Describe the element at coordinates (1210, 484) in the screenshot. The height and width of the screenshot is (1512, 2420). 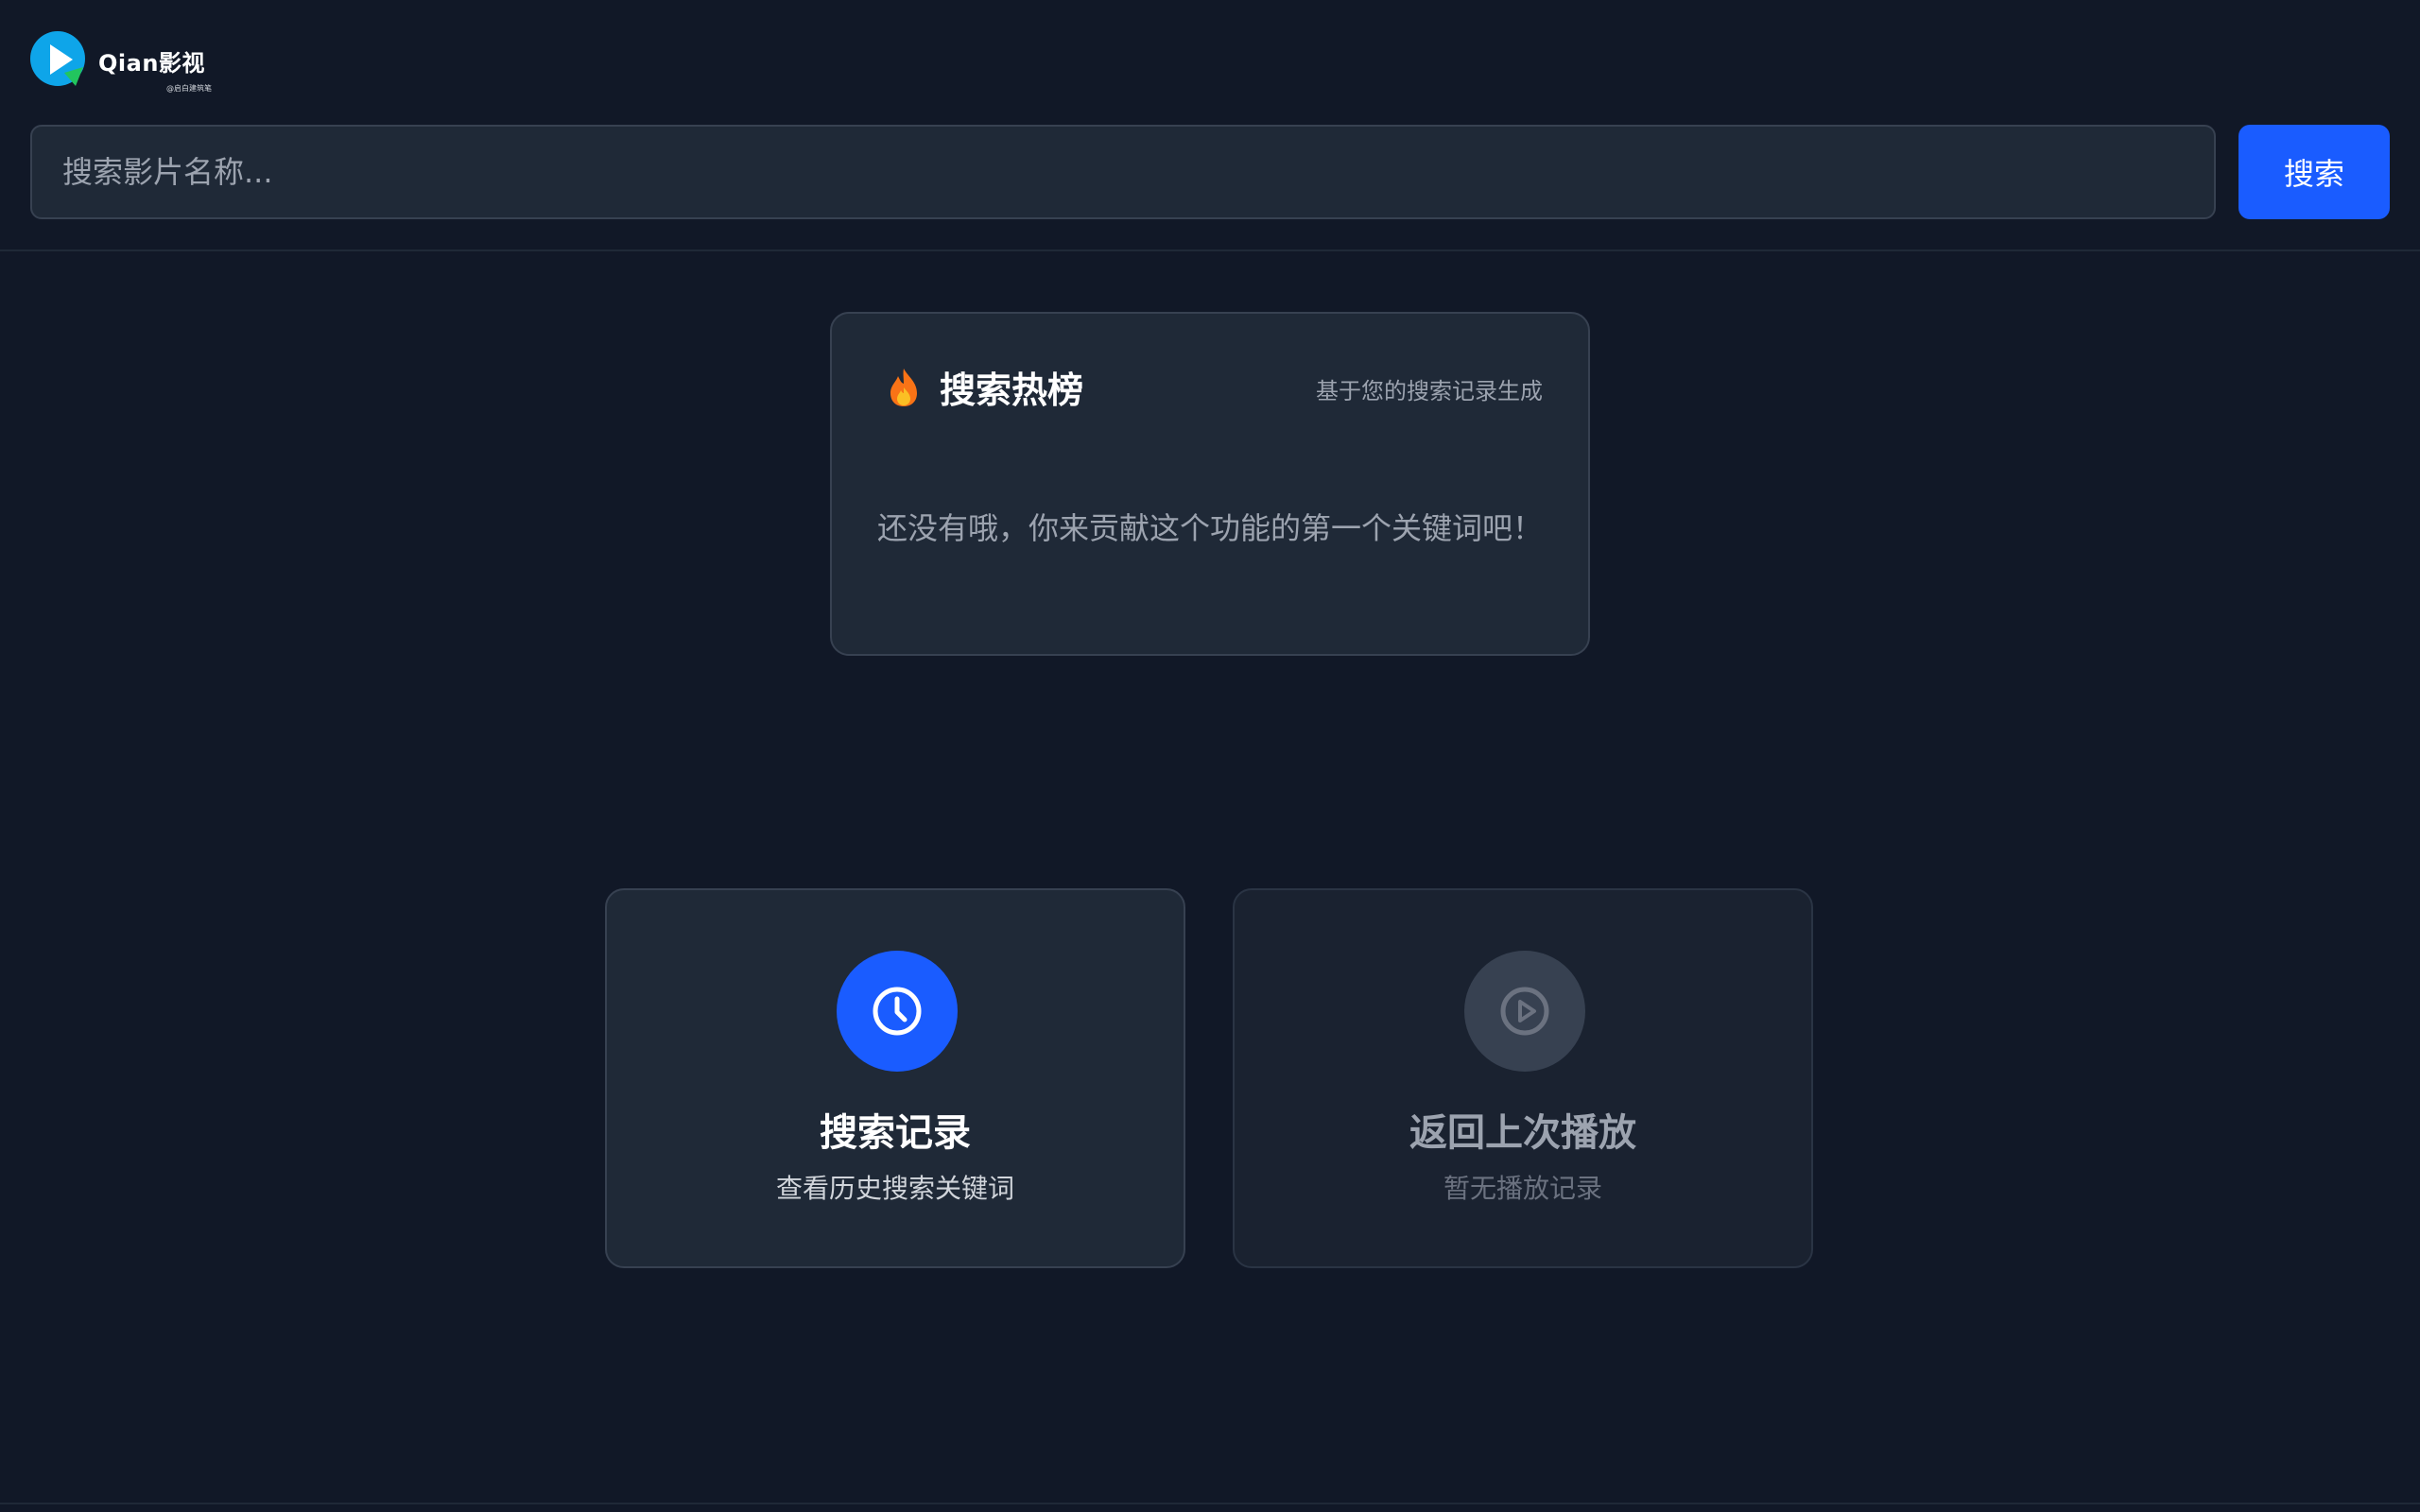
I see `hot-search-card: 搜索热榜 基于您的搜索记录生成 还没有哦，你来贡献这个功能的第一个关键词吧！` at that location.